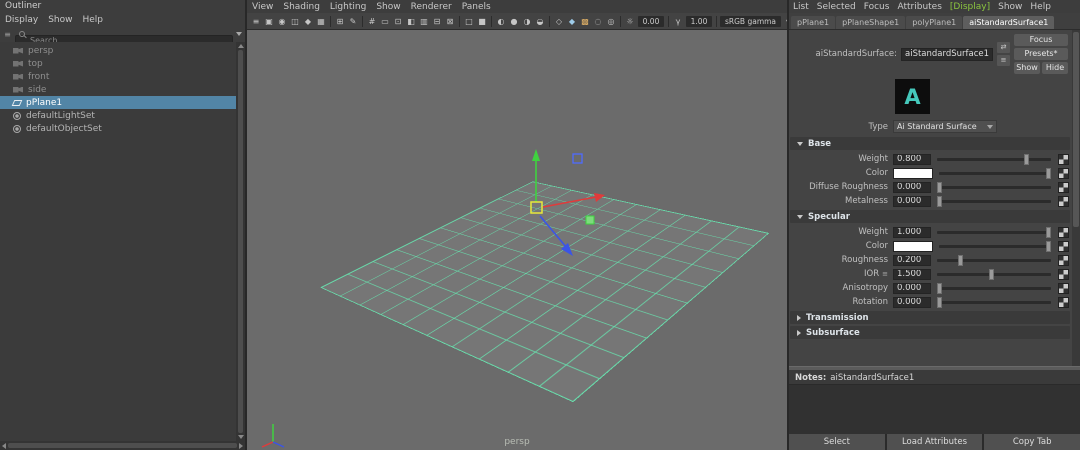 The image size is (1080, 450). Describe the element at coordinates (995, 246) in the screenshot. I see `specular-color-slider` at that location.